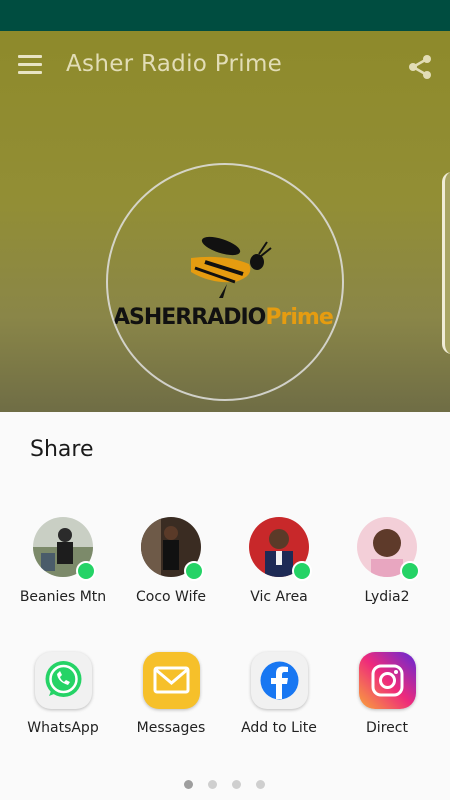 The width and height of the screenshot is (450, 800). I want to click on share-target-whatsapp: WhatsApp, so click(63, 697).